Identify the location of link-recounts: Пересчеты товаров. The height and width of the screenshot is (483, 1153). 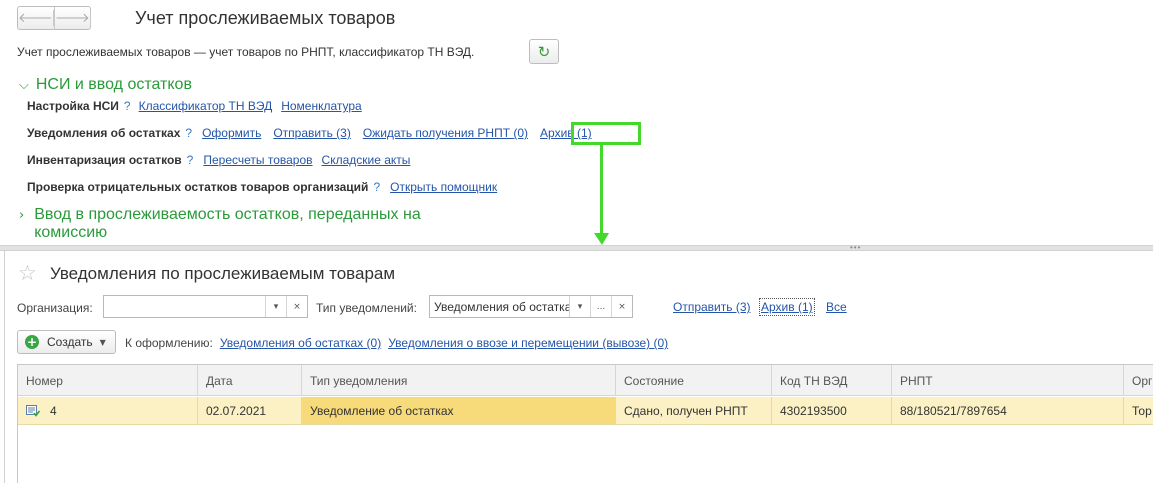
(257, 160).